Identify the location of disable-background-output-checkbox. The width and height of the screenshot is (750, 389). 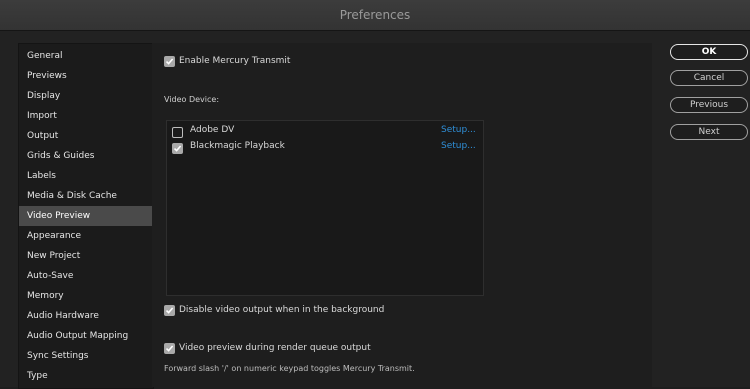
(169, 310).